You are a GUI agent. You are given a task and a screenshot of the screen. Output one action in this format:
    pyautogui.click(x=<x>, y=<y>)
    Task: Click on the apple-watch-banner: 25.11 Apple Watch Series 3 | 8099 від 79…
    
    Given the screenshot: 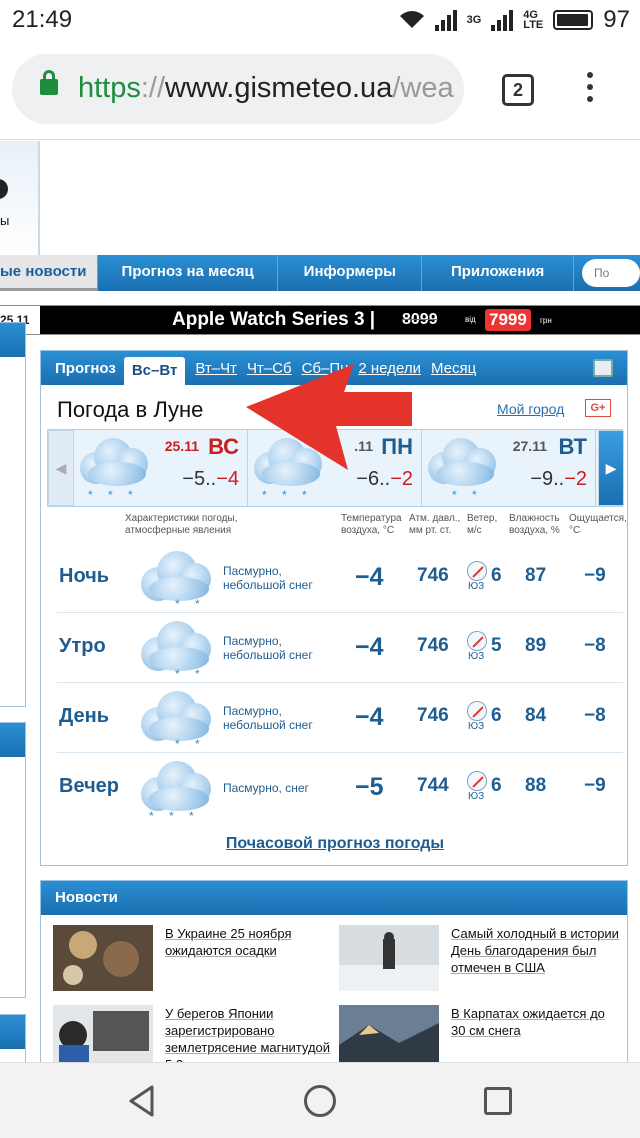 What is the action you would take?
    pyautogui.click(x=320, y=320)
    